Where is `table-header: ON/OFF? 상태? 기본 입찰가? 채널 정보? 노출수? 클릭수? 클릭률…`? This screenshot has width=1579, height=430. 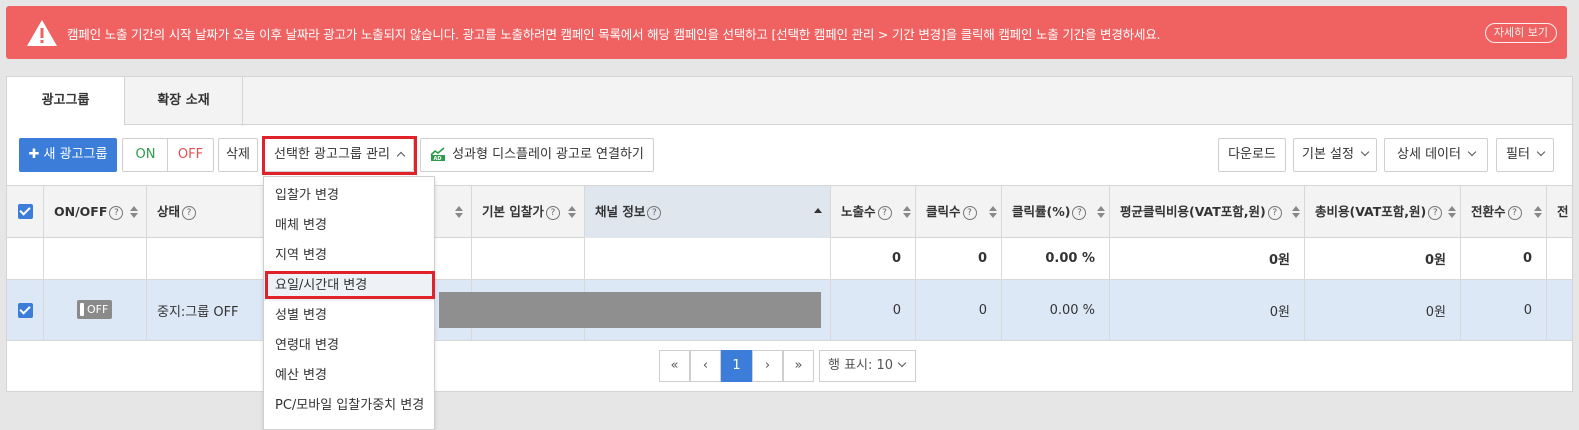 table-header: ON/OFF? 상태? 기본 입찰가? 채널 정보? 노출수? 클릭수? 클릭률… is located at coordinates (789, 211).